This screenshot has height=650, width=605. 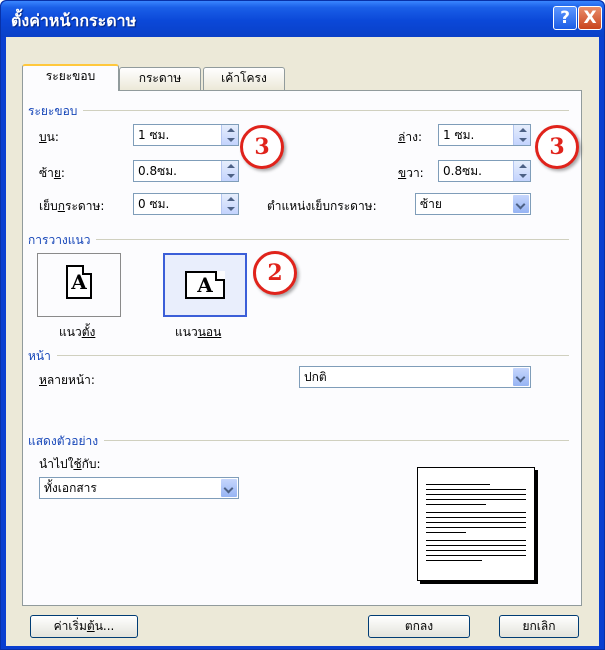 I want to click on landscape-orientation-button: A, so click(x=205, y=285).